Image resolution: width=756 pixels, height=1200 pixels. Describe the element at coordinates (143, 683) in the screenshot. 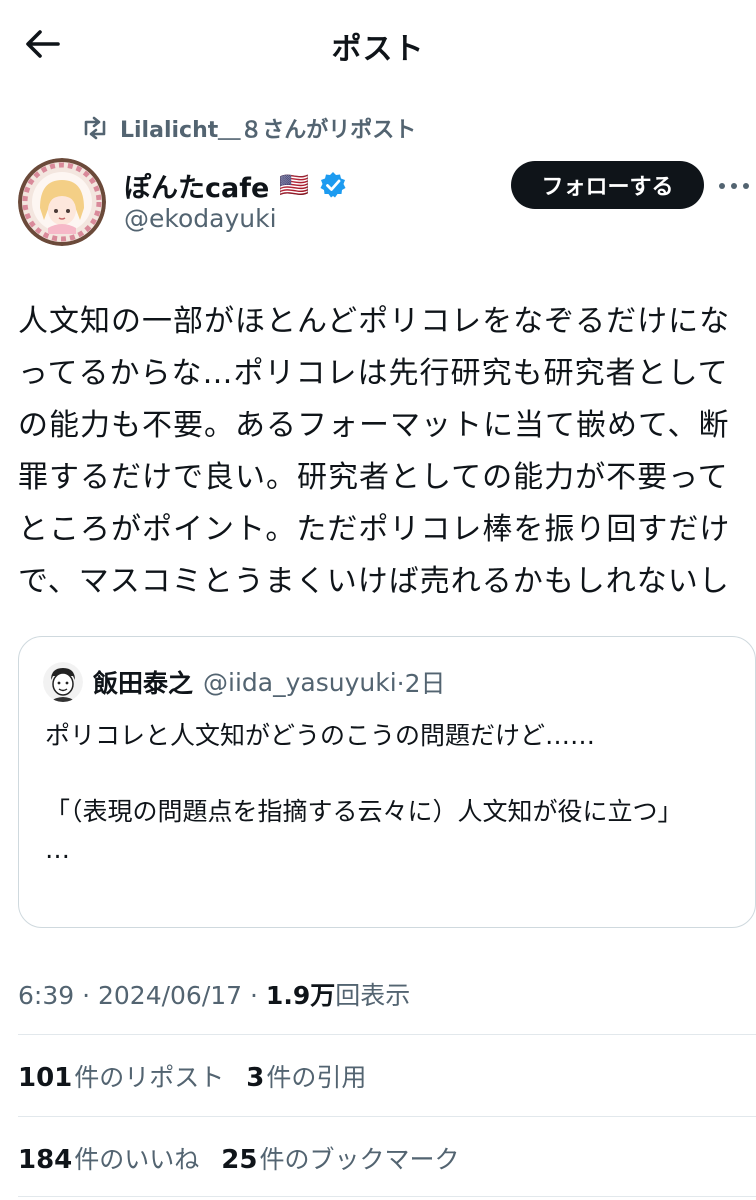

I see `quote-author-name: 飯田泰之` at that location.